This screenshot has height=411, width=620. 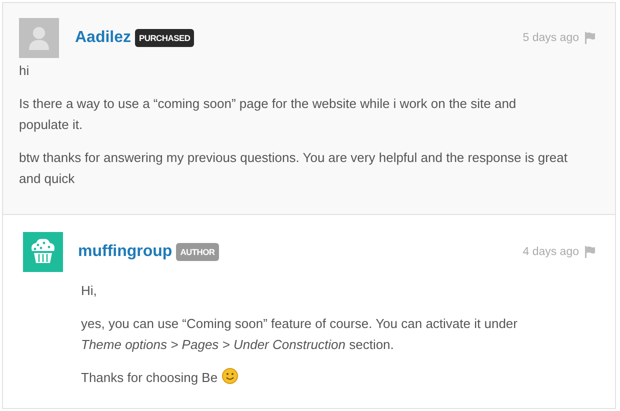 I want to click on author-link: muffingroup, so click(x=125, y=252).